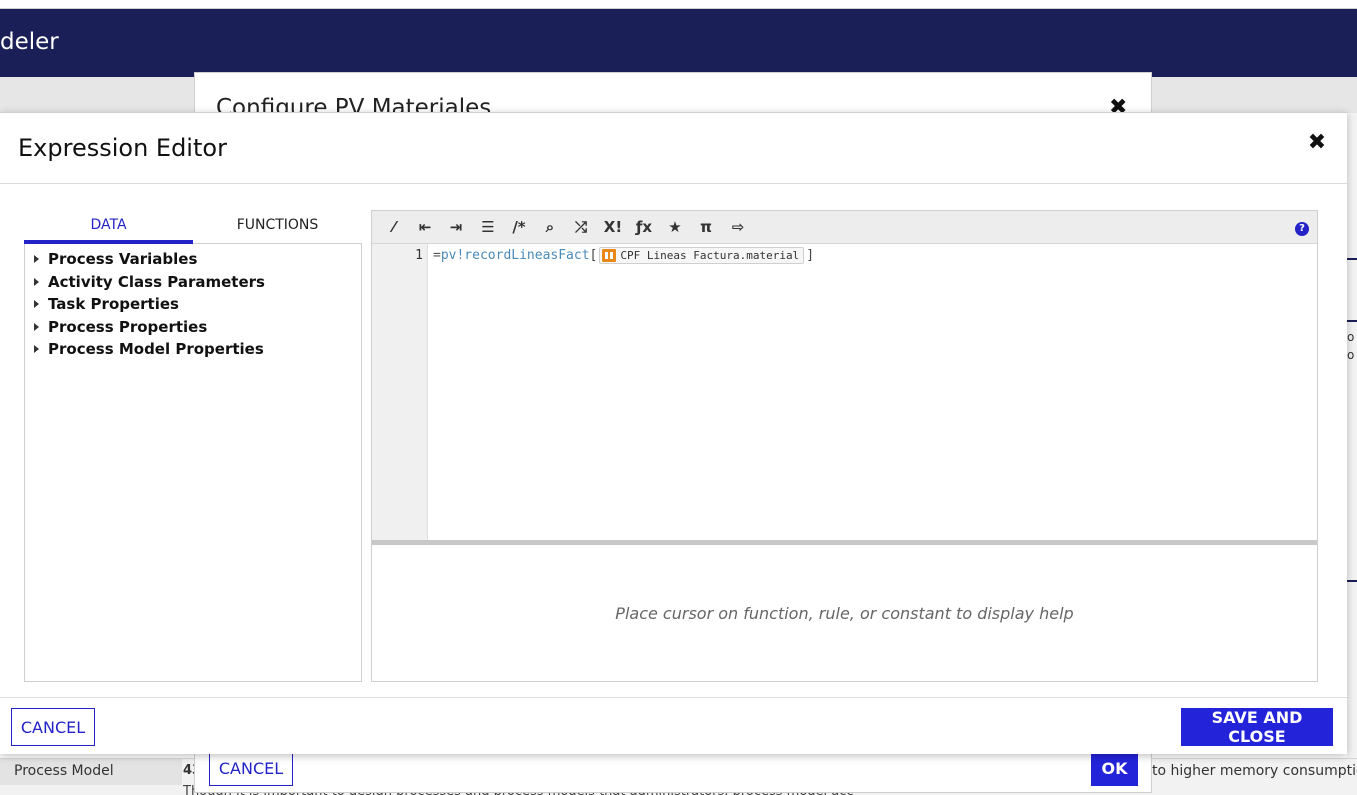  What do you see at coordinates (515, 255) in the screenshot?
I see `code-identifier: pv!recordLineasFact` at bounding box center [515, 255].